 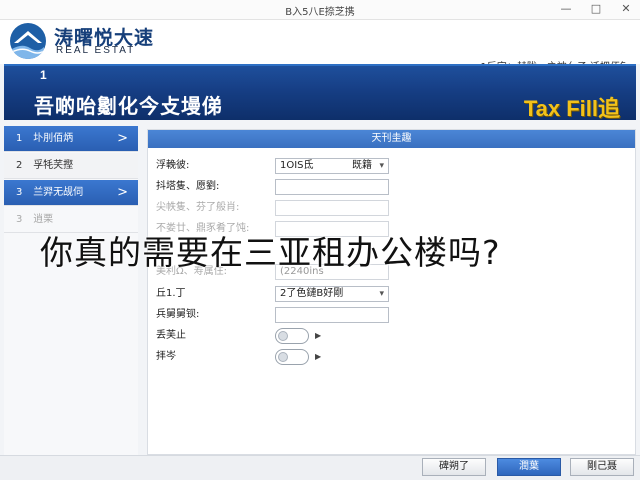 What do you see at coordinates (320, 467) in the screenshot?
I see `footer-bar: 碑朔了 潤葉 剛己聂` at bounding box center [320, 467].